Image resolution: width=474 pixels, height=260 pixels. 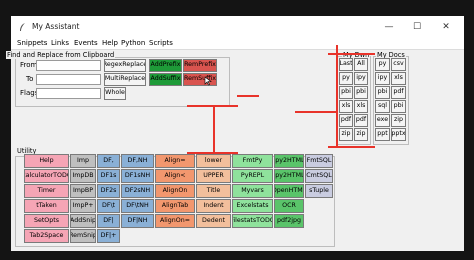 What do you see at coordinates (68, 65) in the screenshot?
I see `from-input` at bounding box center [68, 65].